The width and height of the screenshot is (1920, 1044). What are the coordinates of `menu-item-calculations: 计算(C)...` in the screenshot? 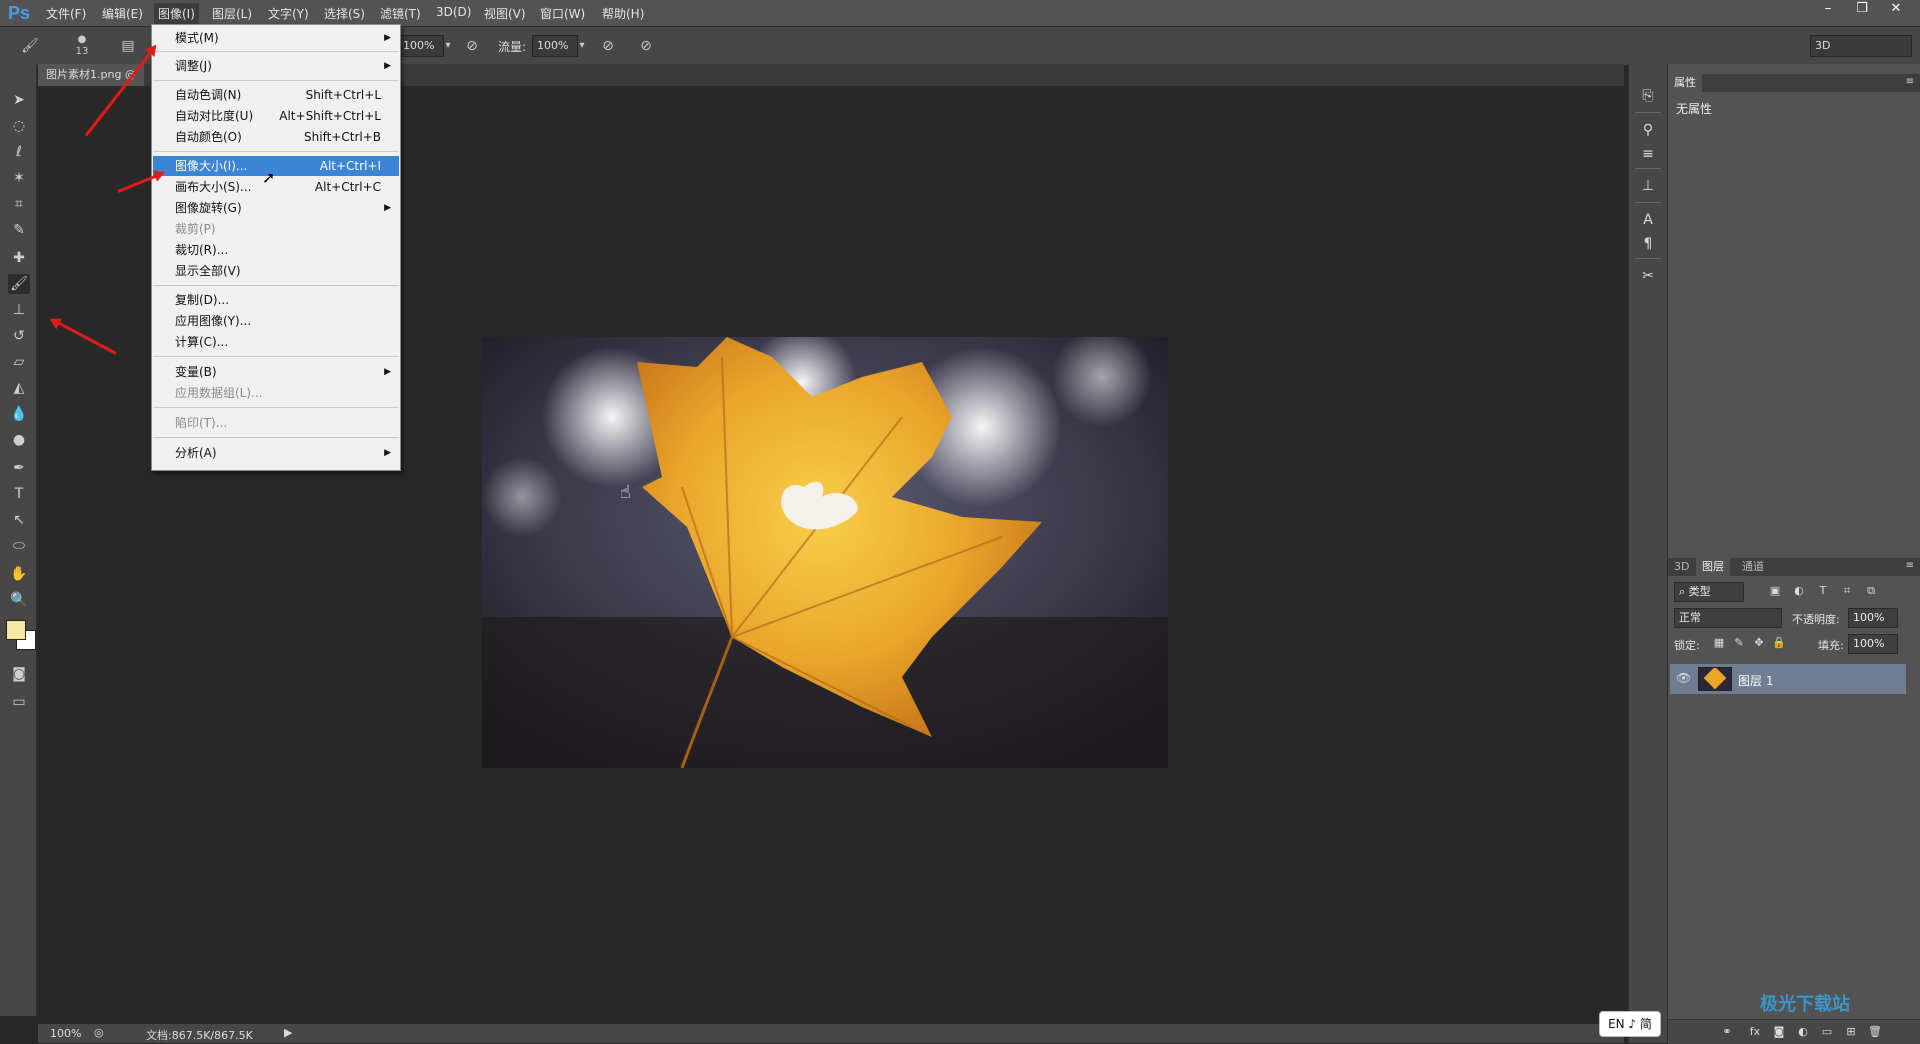 It's located at (276, 342).